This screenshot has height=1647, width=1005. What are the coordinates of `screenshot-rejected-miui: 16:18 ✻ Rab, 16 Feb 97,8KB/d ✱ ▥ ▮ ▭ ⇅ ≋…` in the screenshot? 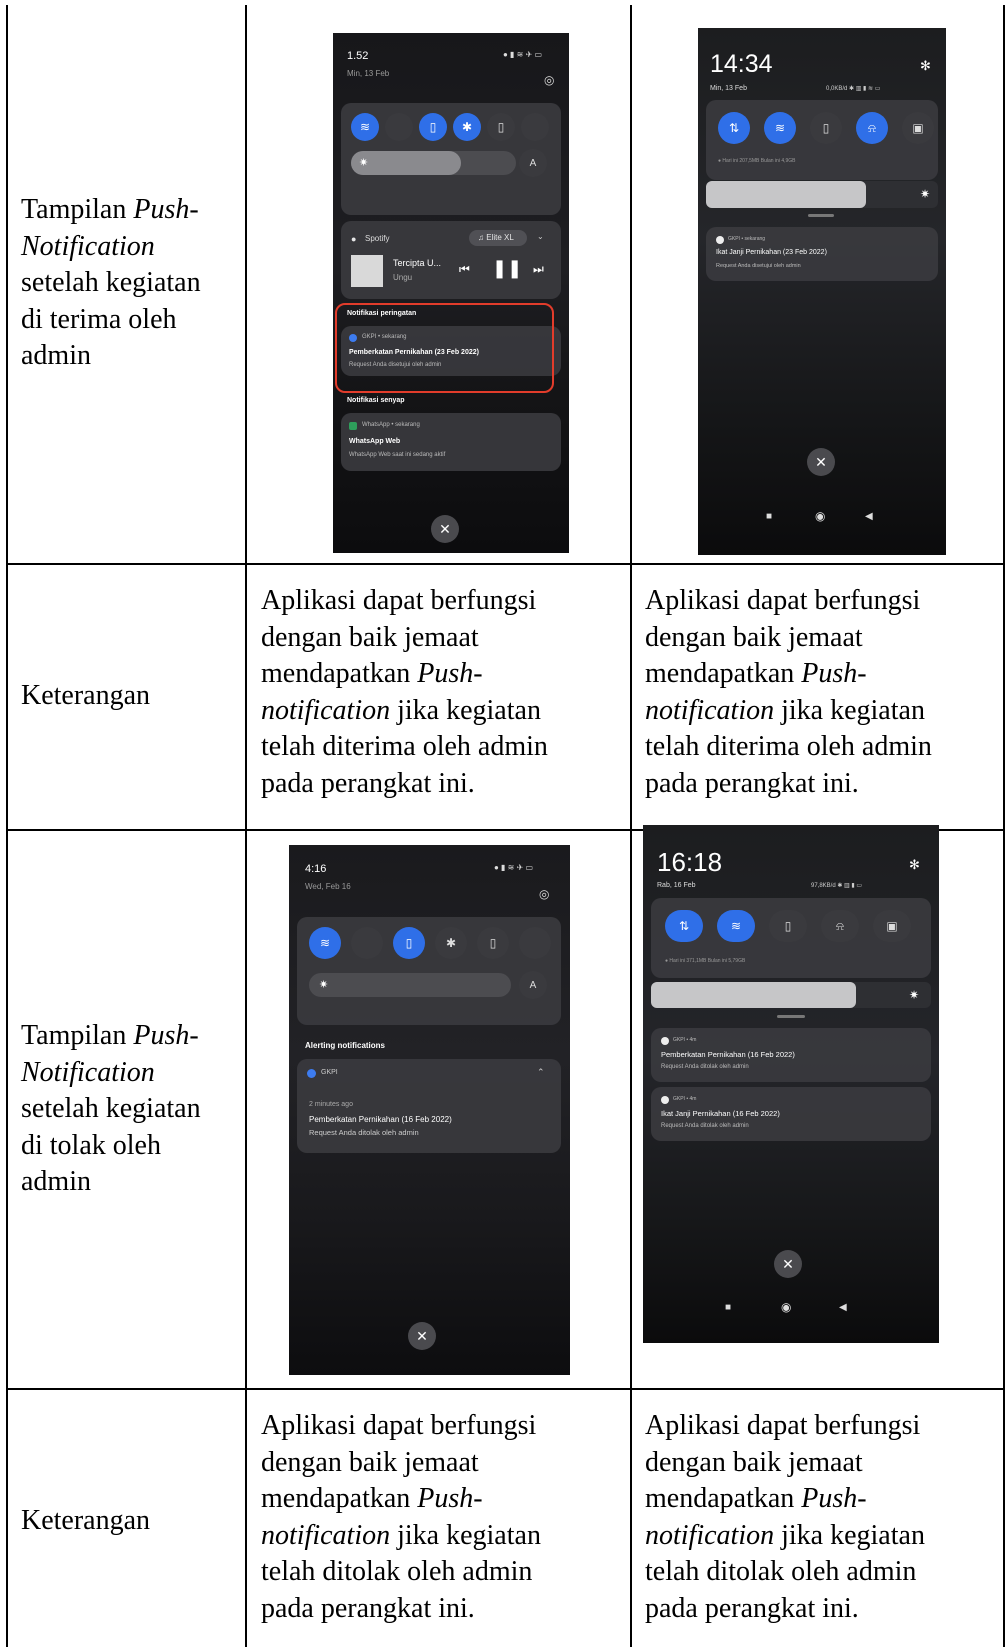 It's located at (791, 1084).